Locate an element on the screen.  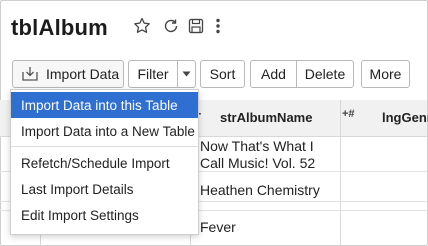
filter-label: Filter is located at coordinates (153, 74).